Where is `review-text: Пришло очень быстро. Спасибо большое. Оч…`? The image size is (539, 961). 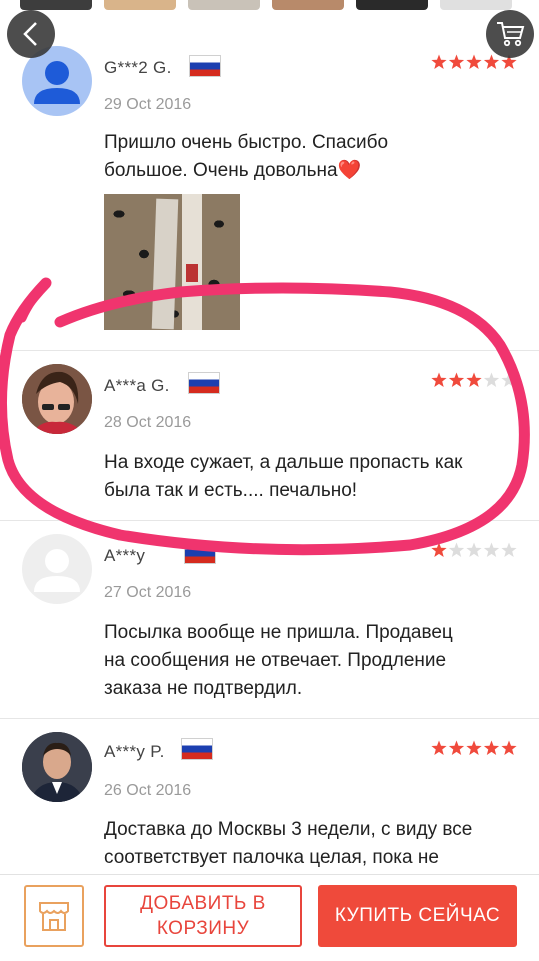 review-text: Пришло очень быстро. Спасибо большое. Оч… is located at coordinates (246, 156).